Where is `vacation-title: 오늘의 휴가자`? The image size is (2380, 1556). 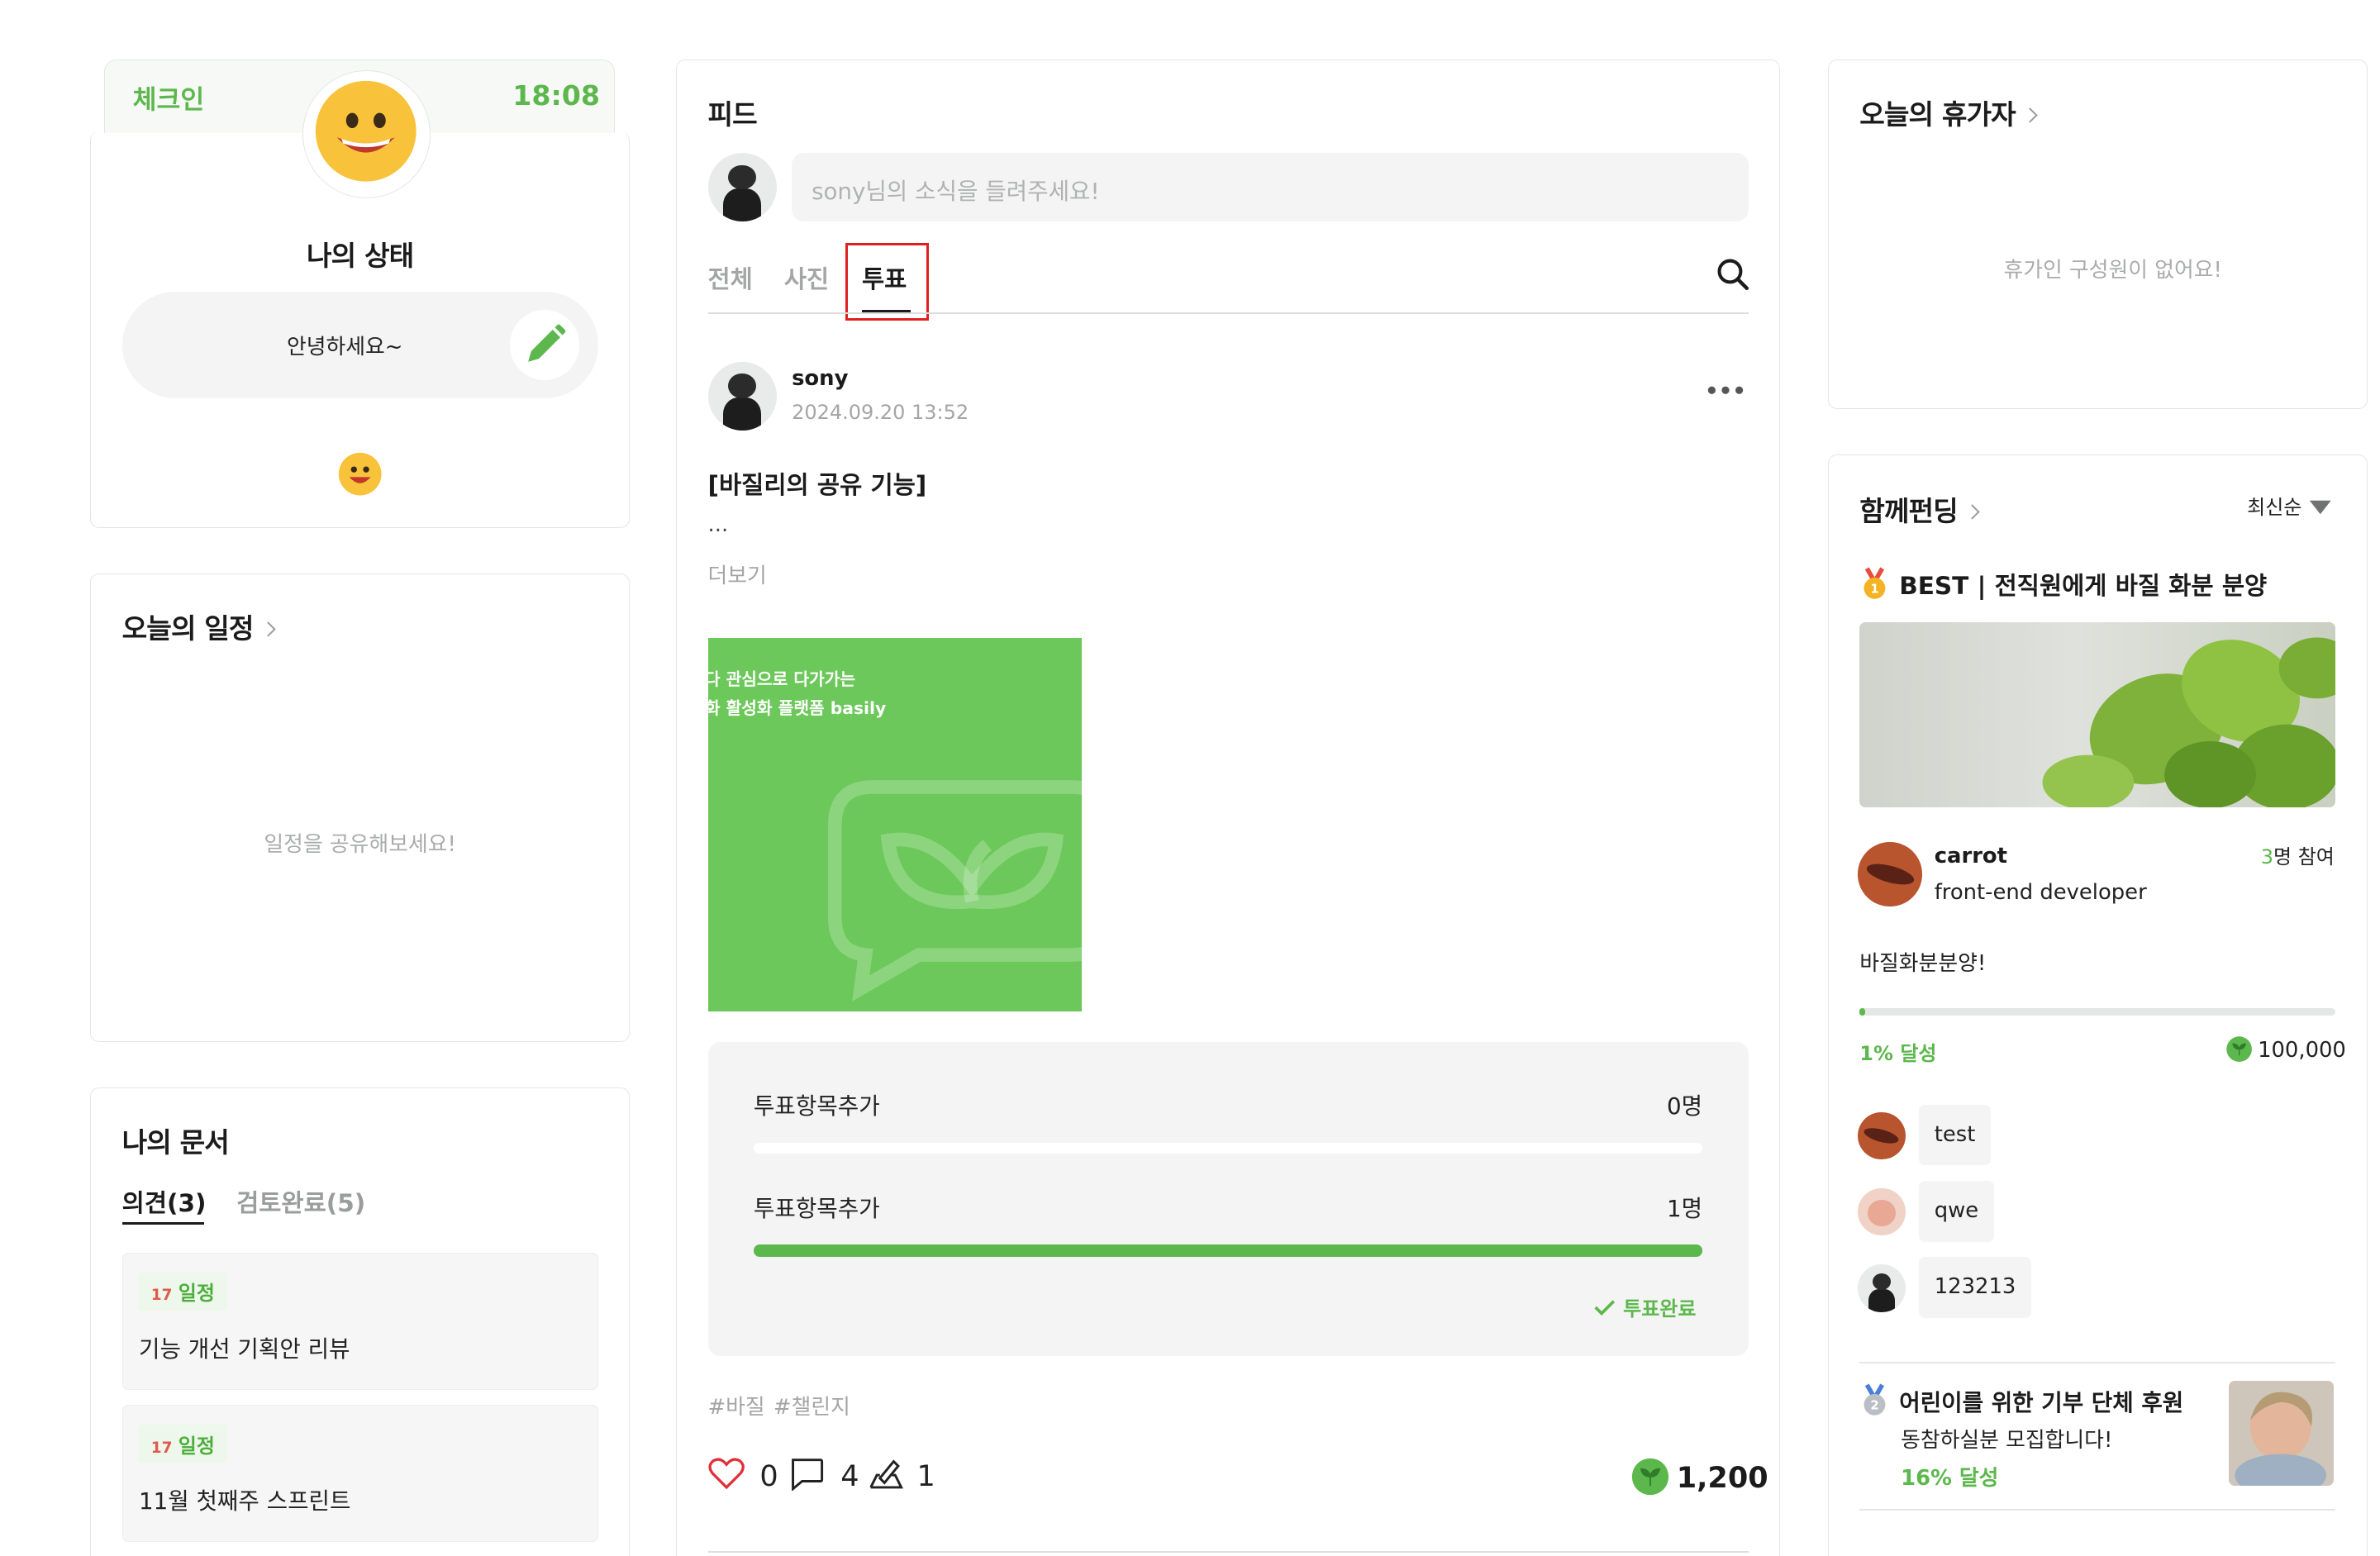 vacation-title: 오늘의 휴가자 is located at coordinates (1948, 112).